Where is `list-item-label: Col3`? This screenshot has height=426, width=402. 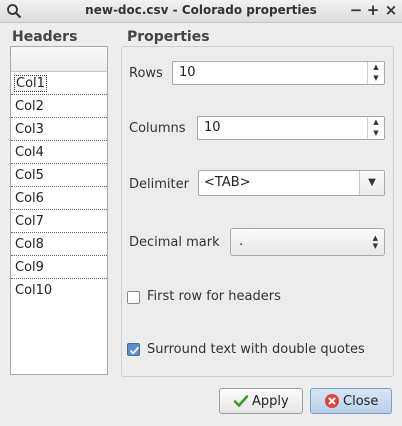 list-item-label: Col3 is located at coordinates (29, 129).